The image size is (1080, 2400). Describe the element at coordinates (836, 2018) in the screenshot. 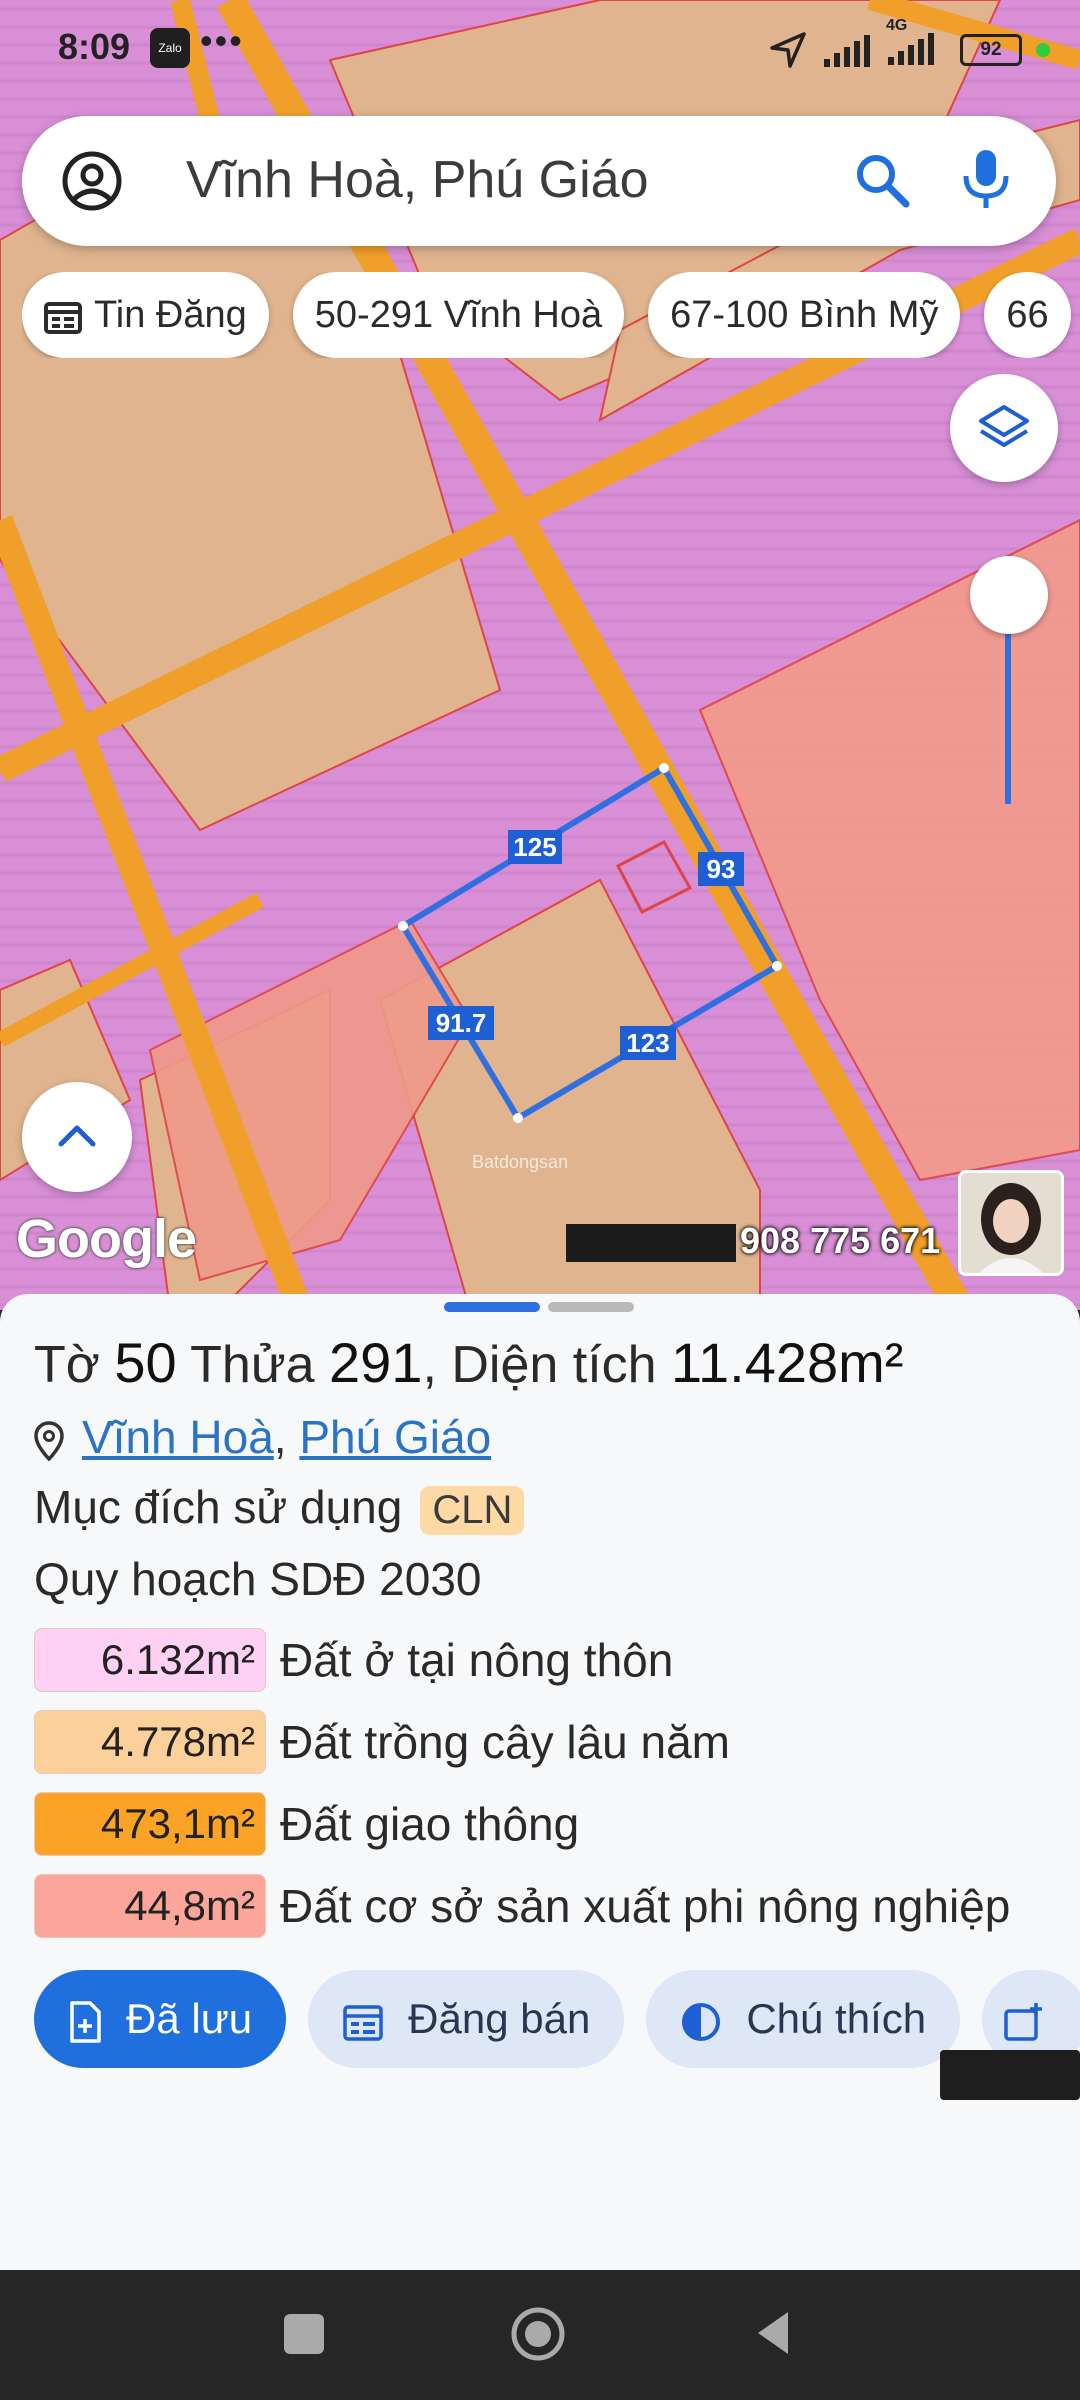

I see `legend-label: Chú thích` at that location.